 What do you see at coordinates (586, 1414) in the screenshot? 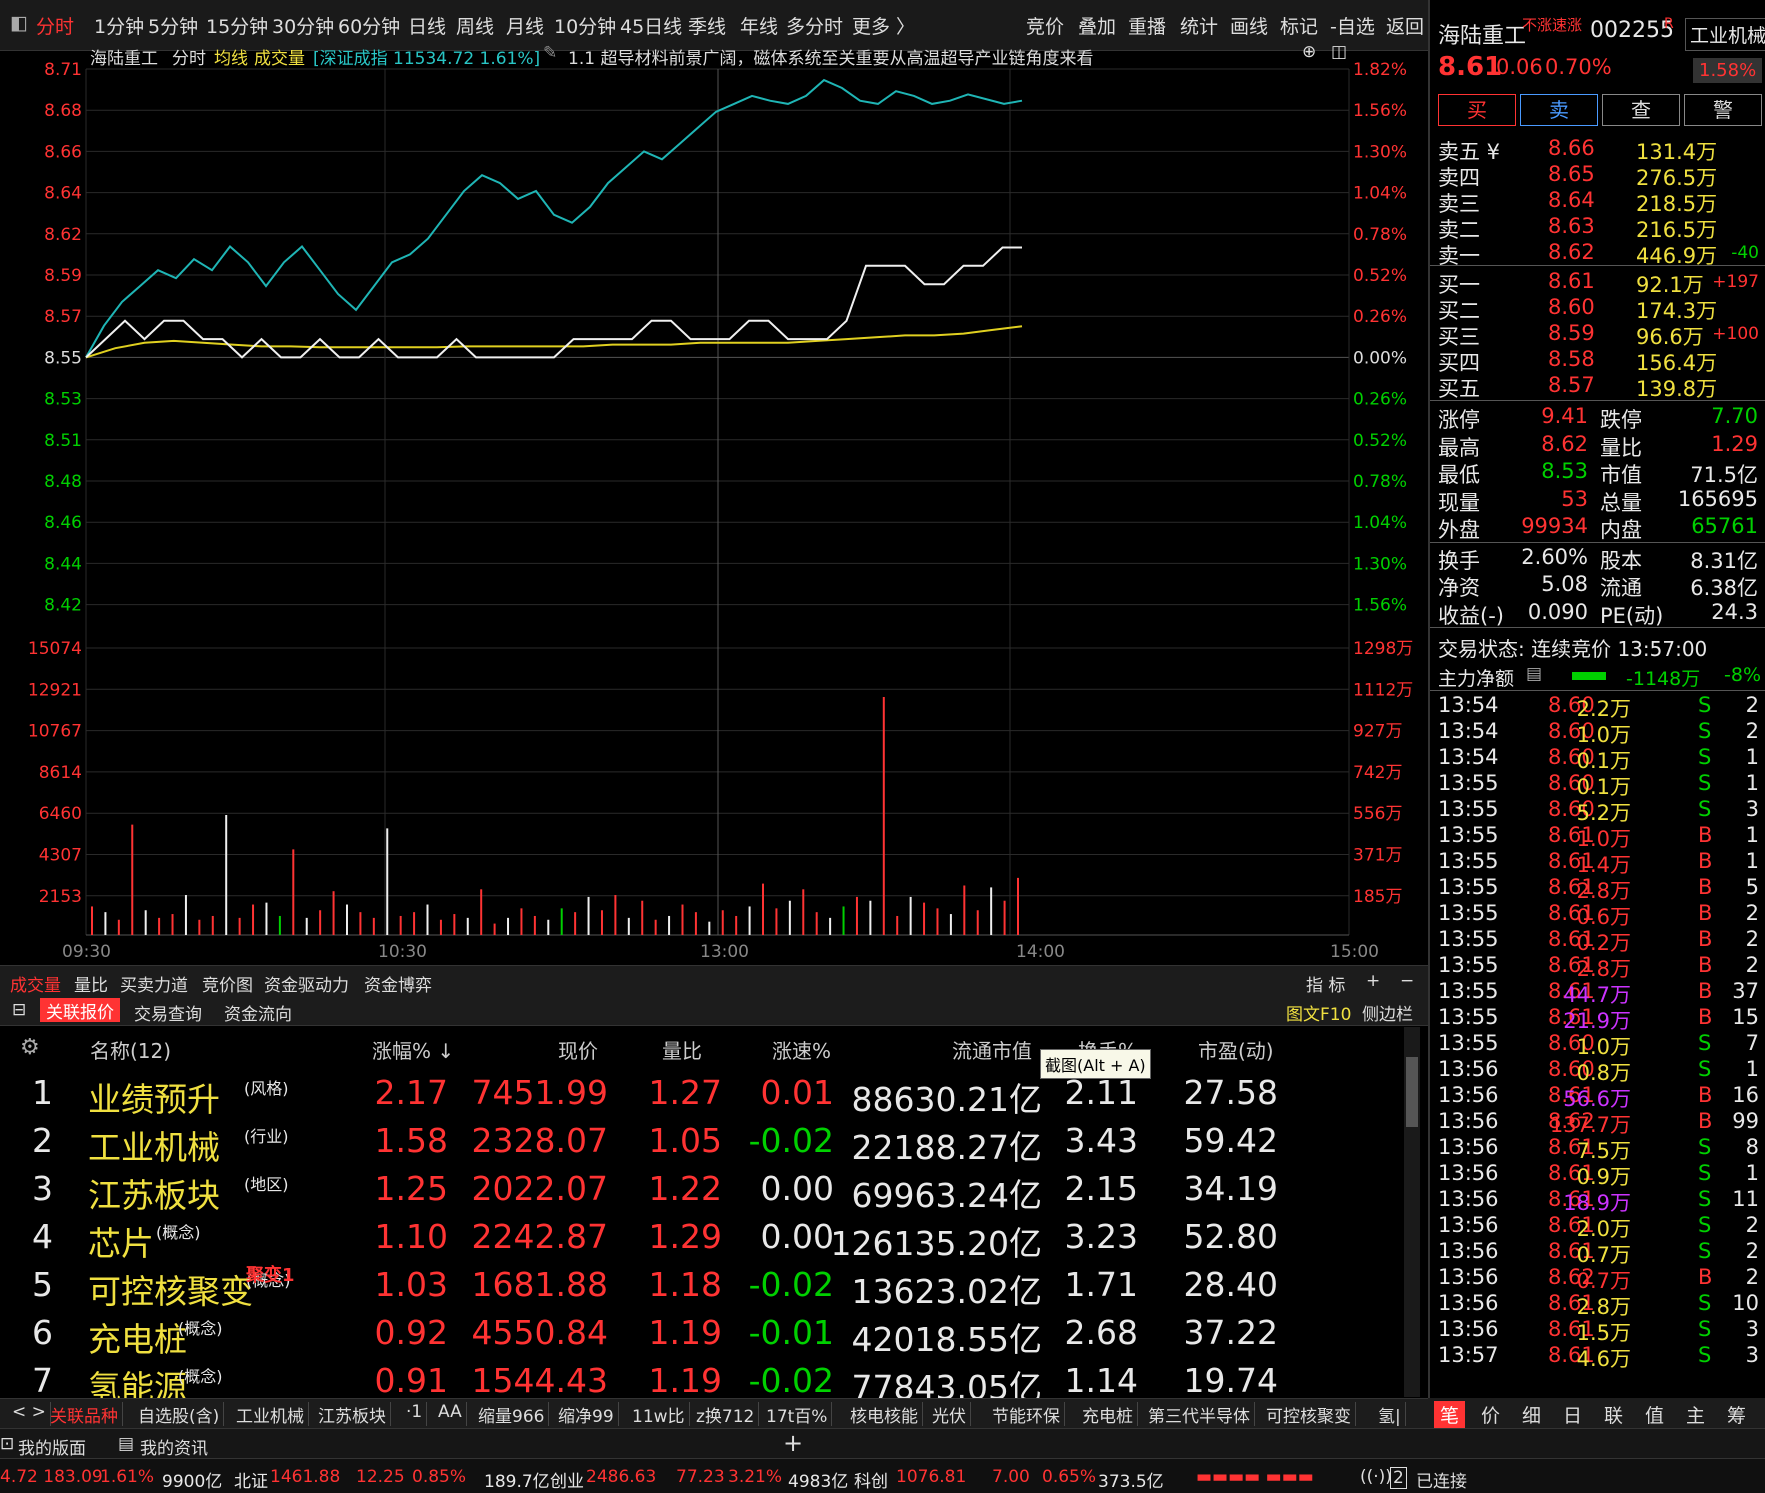
I see `bottom-tab: 缩净99` at bounding box center [586, 1414].